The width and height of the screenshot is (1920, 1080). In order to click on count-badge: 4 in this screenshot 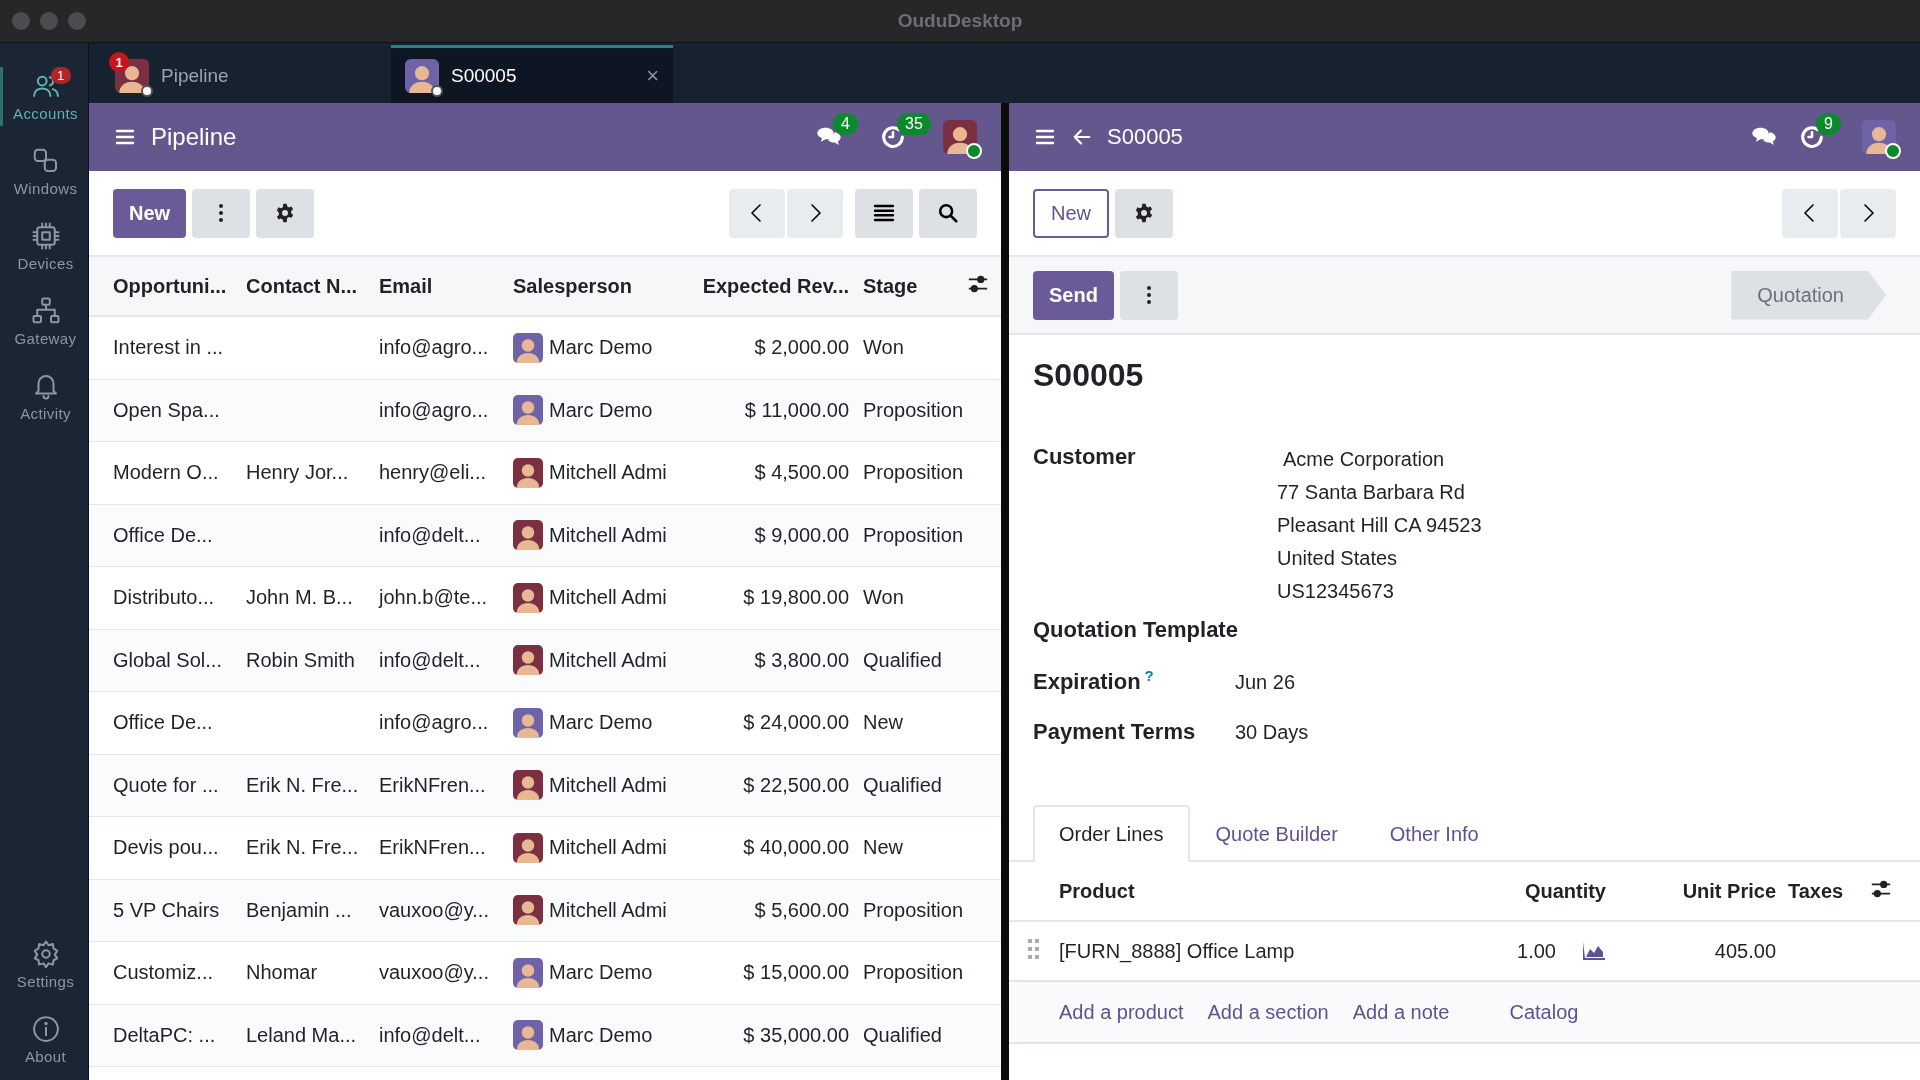, I will do `click(845, 124)`.